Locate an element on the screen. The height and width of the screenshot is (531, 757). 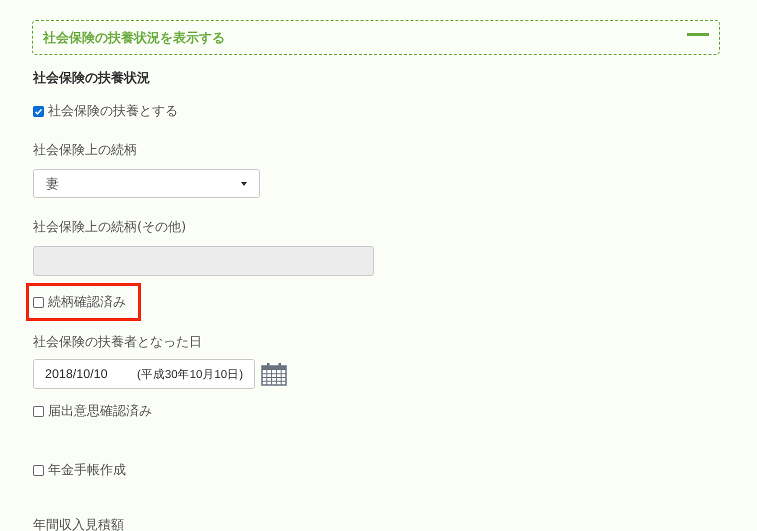
caret-icon is located at coordinates (244, 184).